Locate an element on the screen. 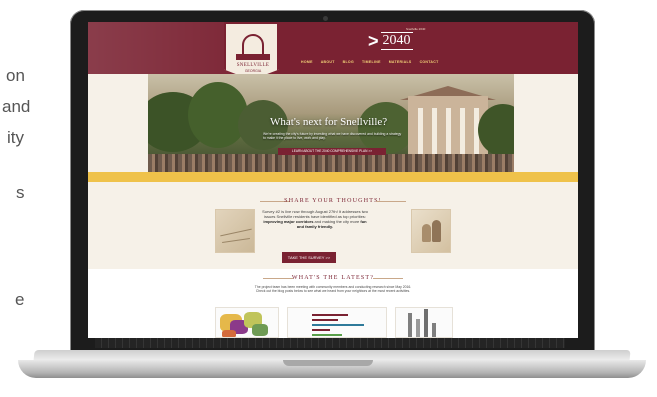  cropped-side-text: on and ity s e is located at coordinates (20, 198).